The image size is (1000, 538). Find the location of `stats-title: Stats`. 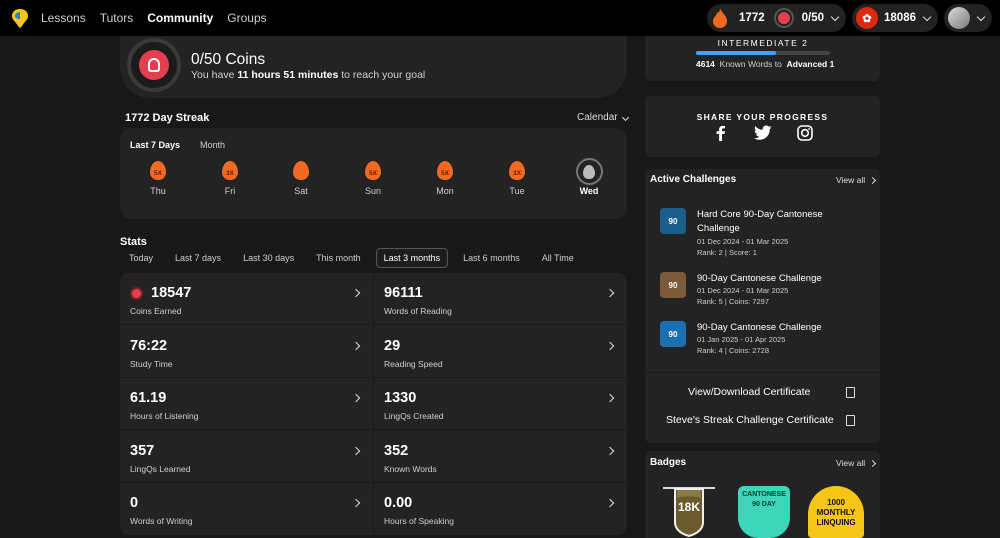

stats-title: Stats is located at coordinates (133, 242).